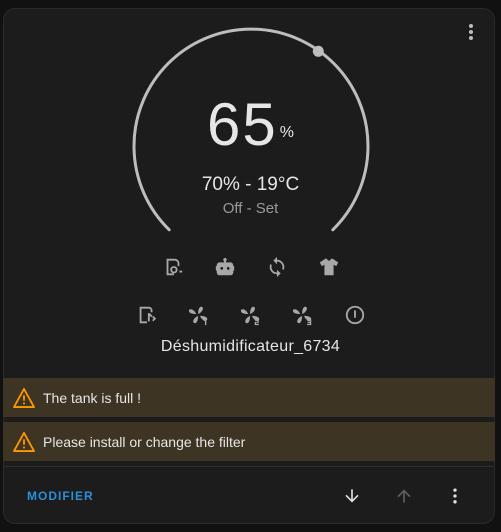 The width and height of the screenshot is (501, 532). I want to click on alert-tank-full: The tank is full !, so click(249, 397).